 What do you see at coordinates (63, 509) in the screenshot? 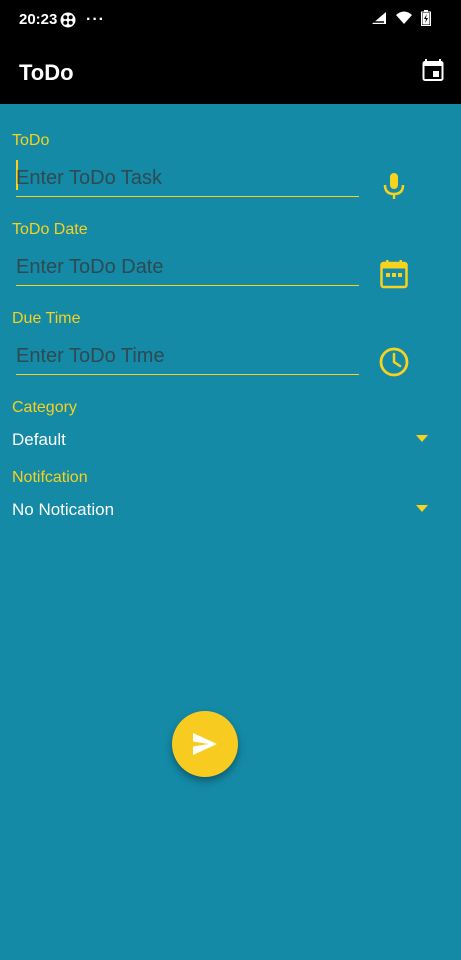
I see `notification-selected-value: No Notication` at bounding box center [63, 509].